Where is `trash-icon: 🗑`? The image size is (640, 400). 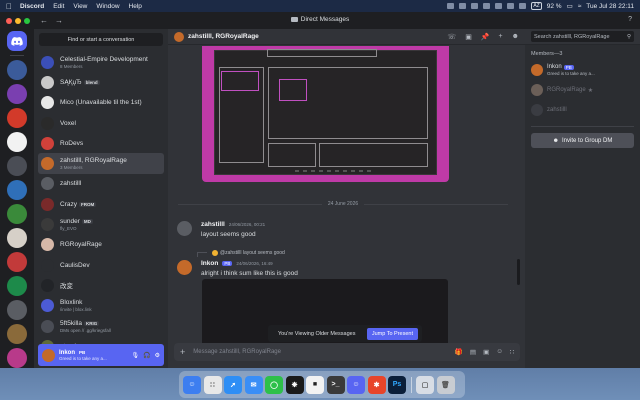
trash-icon: 🗑 is located at coordinates (445, 384).